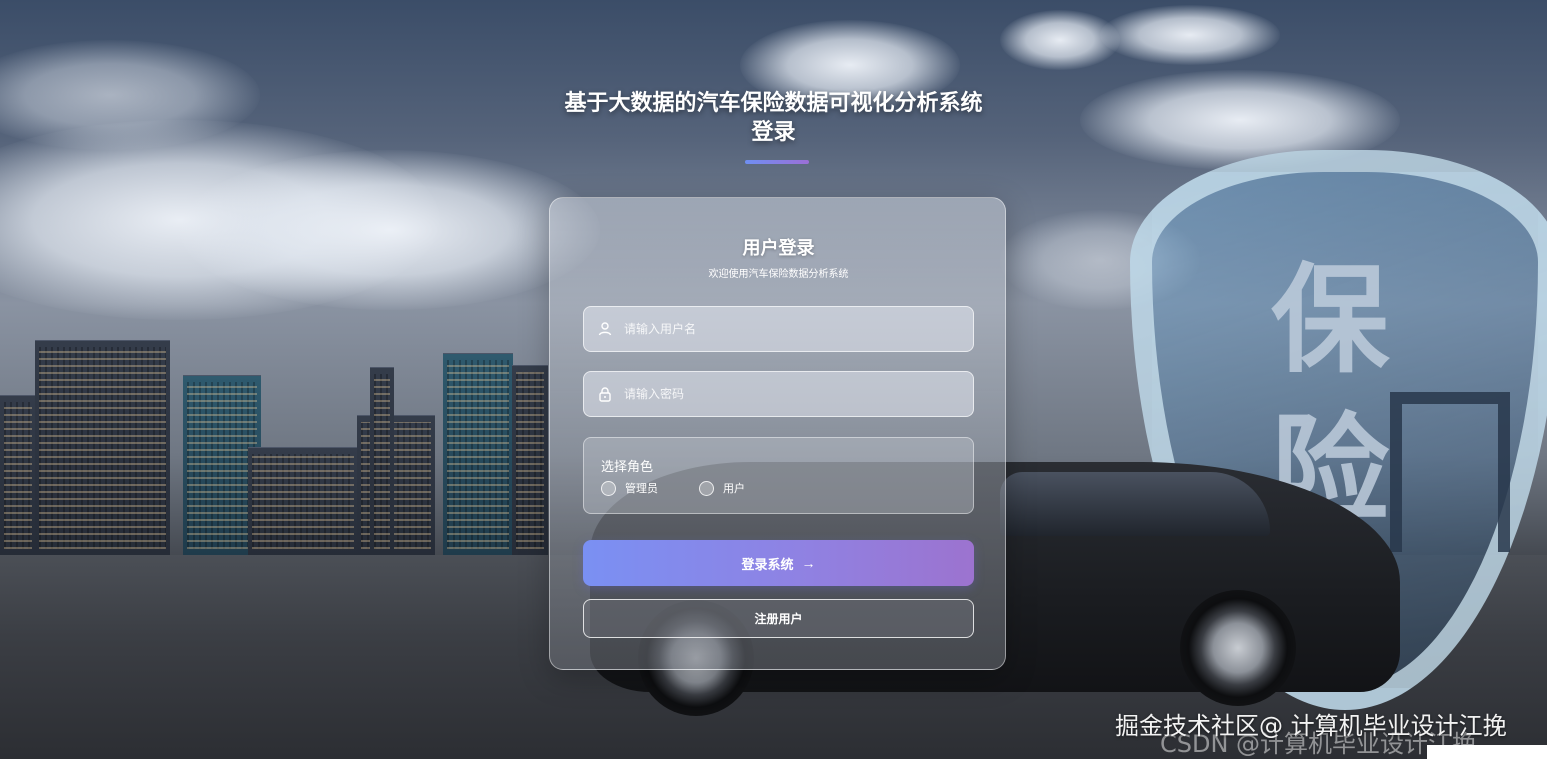  Describe the element at coordinates (778, 475) in the screenshot. I see `role-selector: 选择角色 管理员 用户` at that location.